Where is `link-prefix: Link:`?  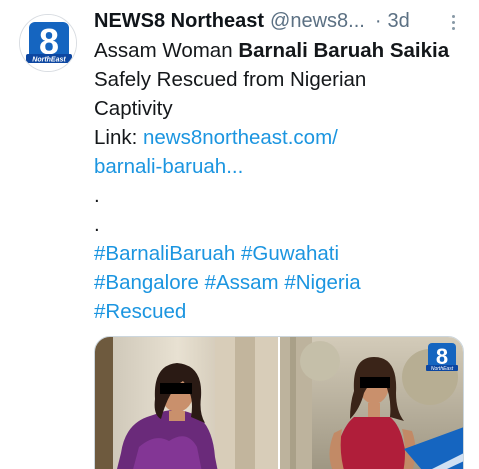
link-prefix: Link: is located at coordinates (118, 137).